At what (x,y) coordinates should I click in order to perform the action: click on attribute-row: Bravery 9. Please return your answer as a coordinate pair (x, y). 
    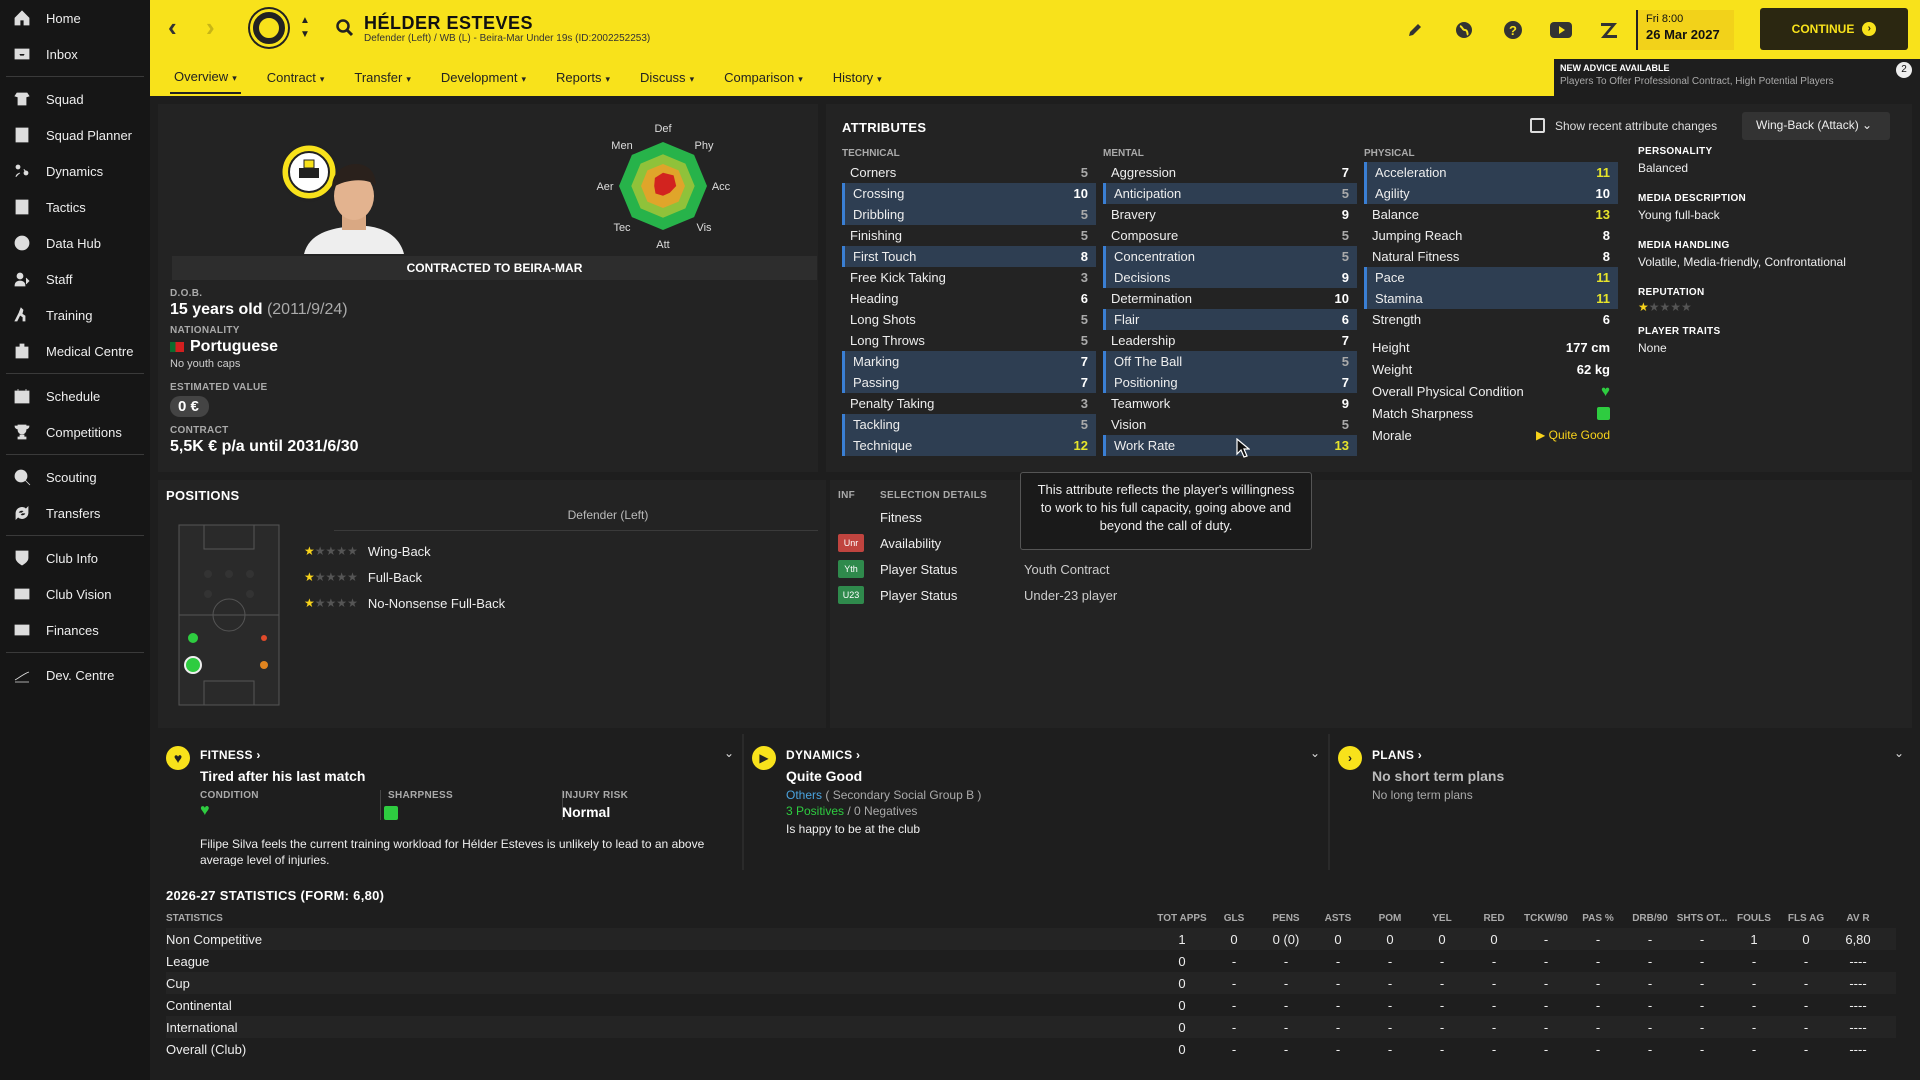
    Looking at the image, I should click on (1230, 214).